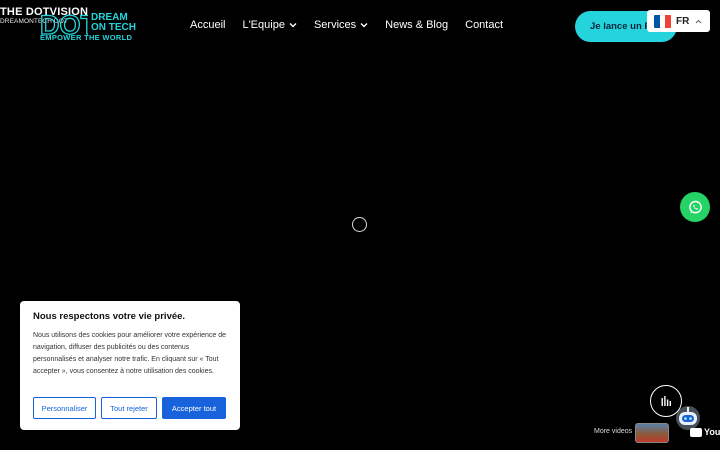 The width and height of the screenshot is (720, 450). I want to click on language-selector: FR, so click(678, 21).